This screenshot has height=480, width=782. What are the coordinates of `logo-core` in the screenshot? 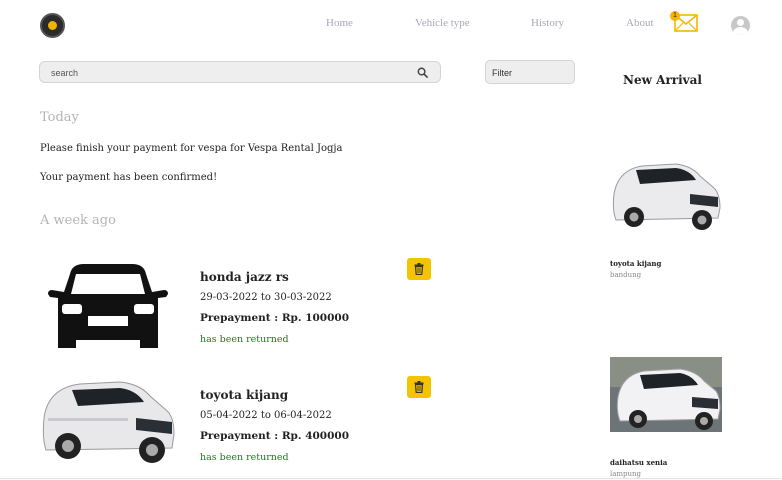 It's located at (52, 25).